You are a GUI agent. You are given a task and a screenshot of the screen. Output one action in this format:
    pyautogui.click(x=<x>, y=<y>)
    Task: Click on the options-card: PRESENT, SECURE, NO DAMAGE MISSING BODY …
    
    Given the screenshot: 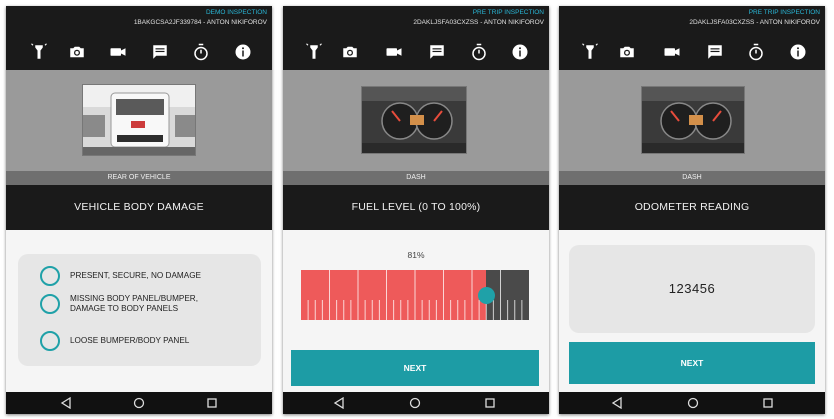 What is the action you would take?
    pyautogui.click(x=139, y=310)
    